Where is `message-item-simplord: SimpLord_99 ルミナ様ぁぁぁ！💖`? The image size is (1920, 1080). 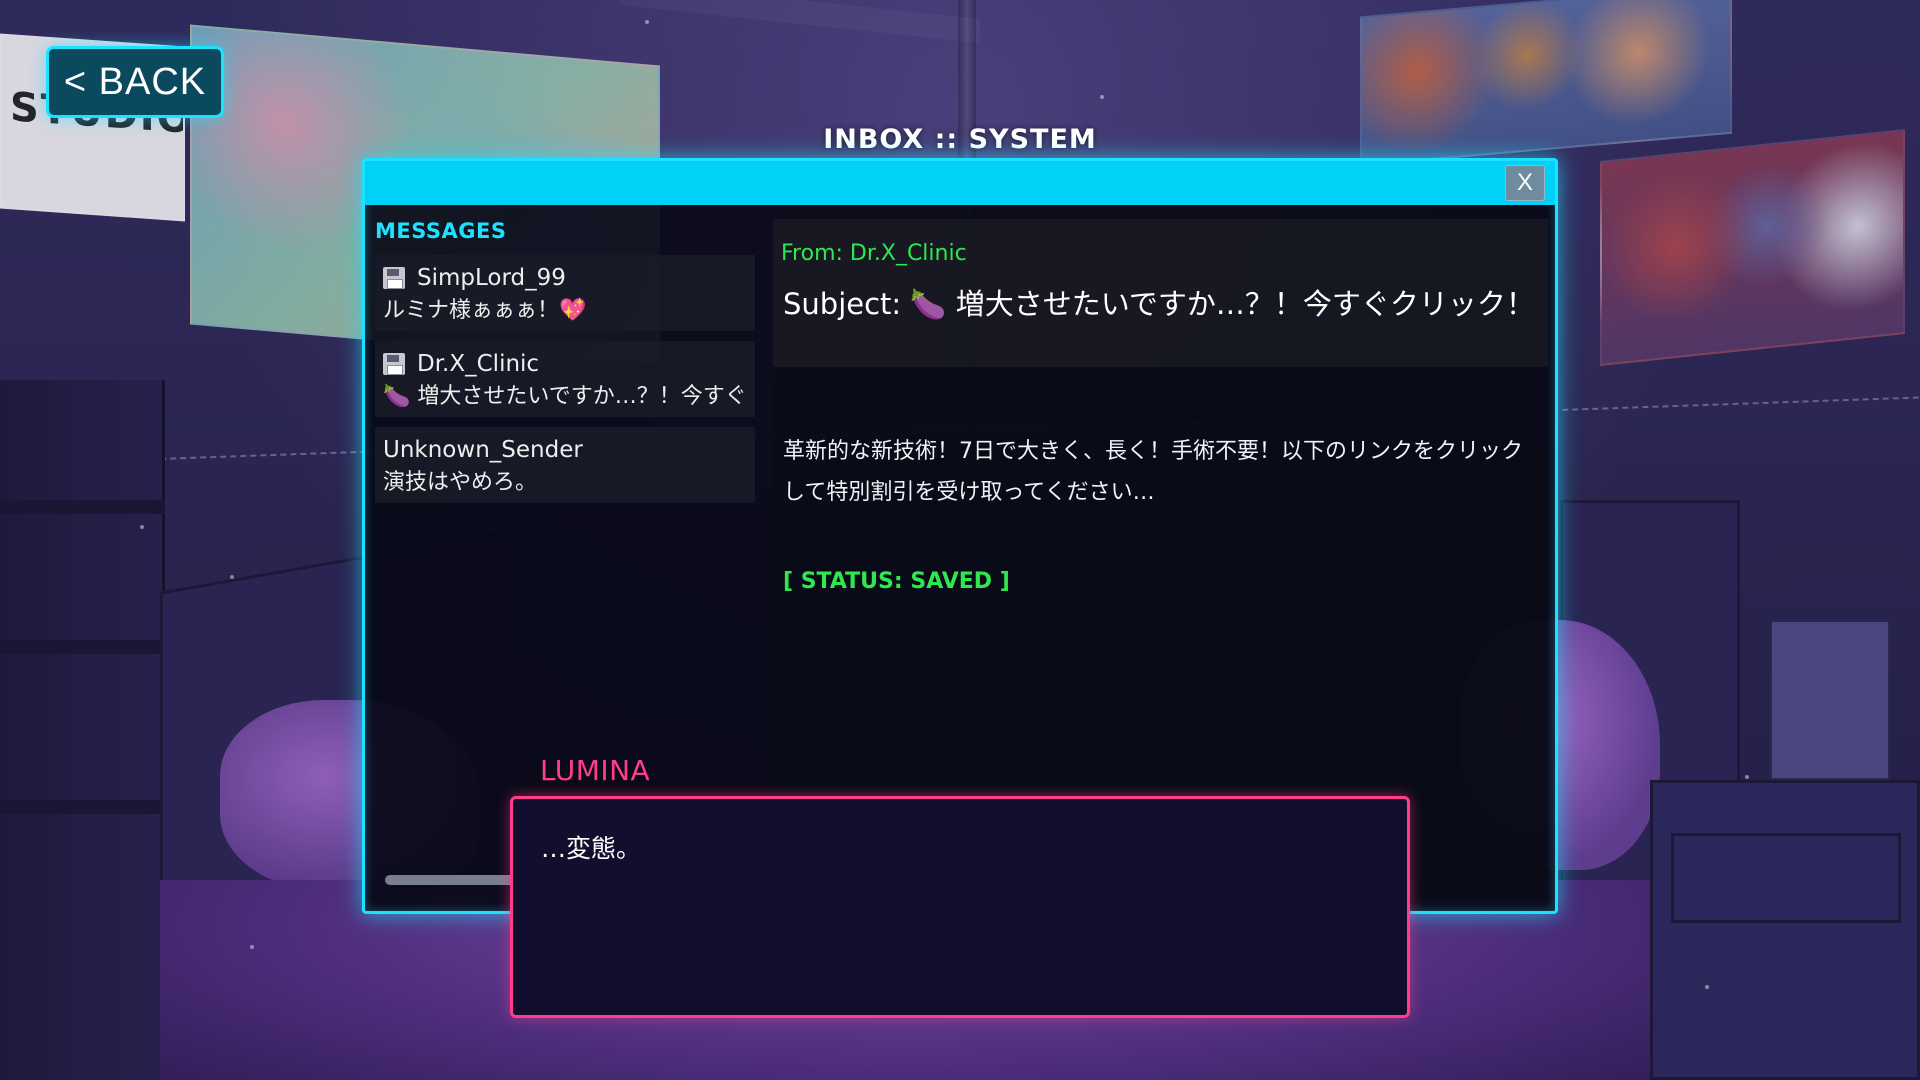 message-item-simplord: SimpLord_99 ルミナ様ぁぁぁ！💖 is located at coordinates (565, 293).